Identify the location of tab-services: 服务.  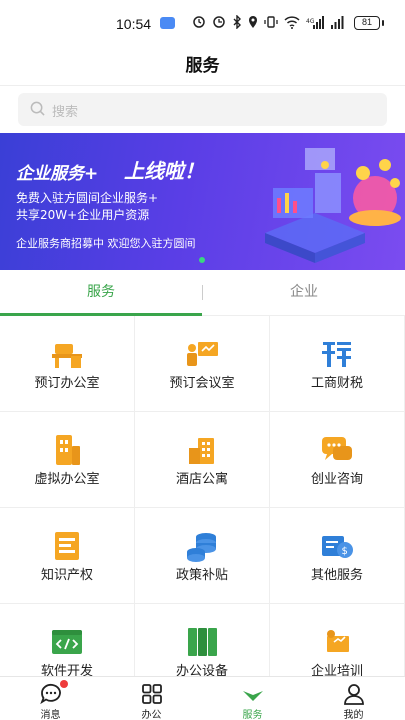
(101, 293).